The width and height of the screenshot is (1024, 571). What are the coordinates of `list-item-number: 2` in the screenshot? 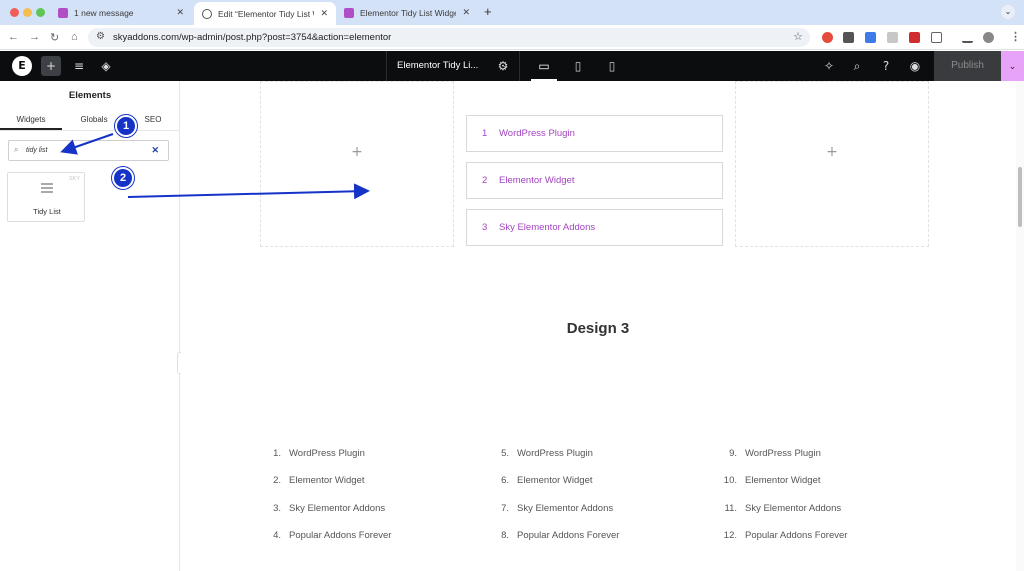 It's located at (485, 180).